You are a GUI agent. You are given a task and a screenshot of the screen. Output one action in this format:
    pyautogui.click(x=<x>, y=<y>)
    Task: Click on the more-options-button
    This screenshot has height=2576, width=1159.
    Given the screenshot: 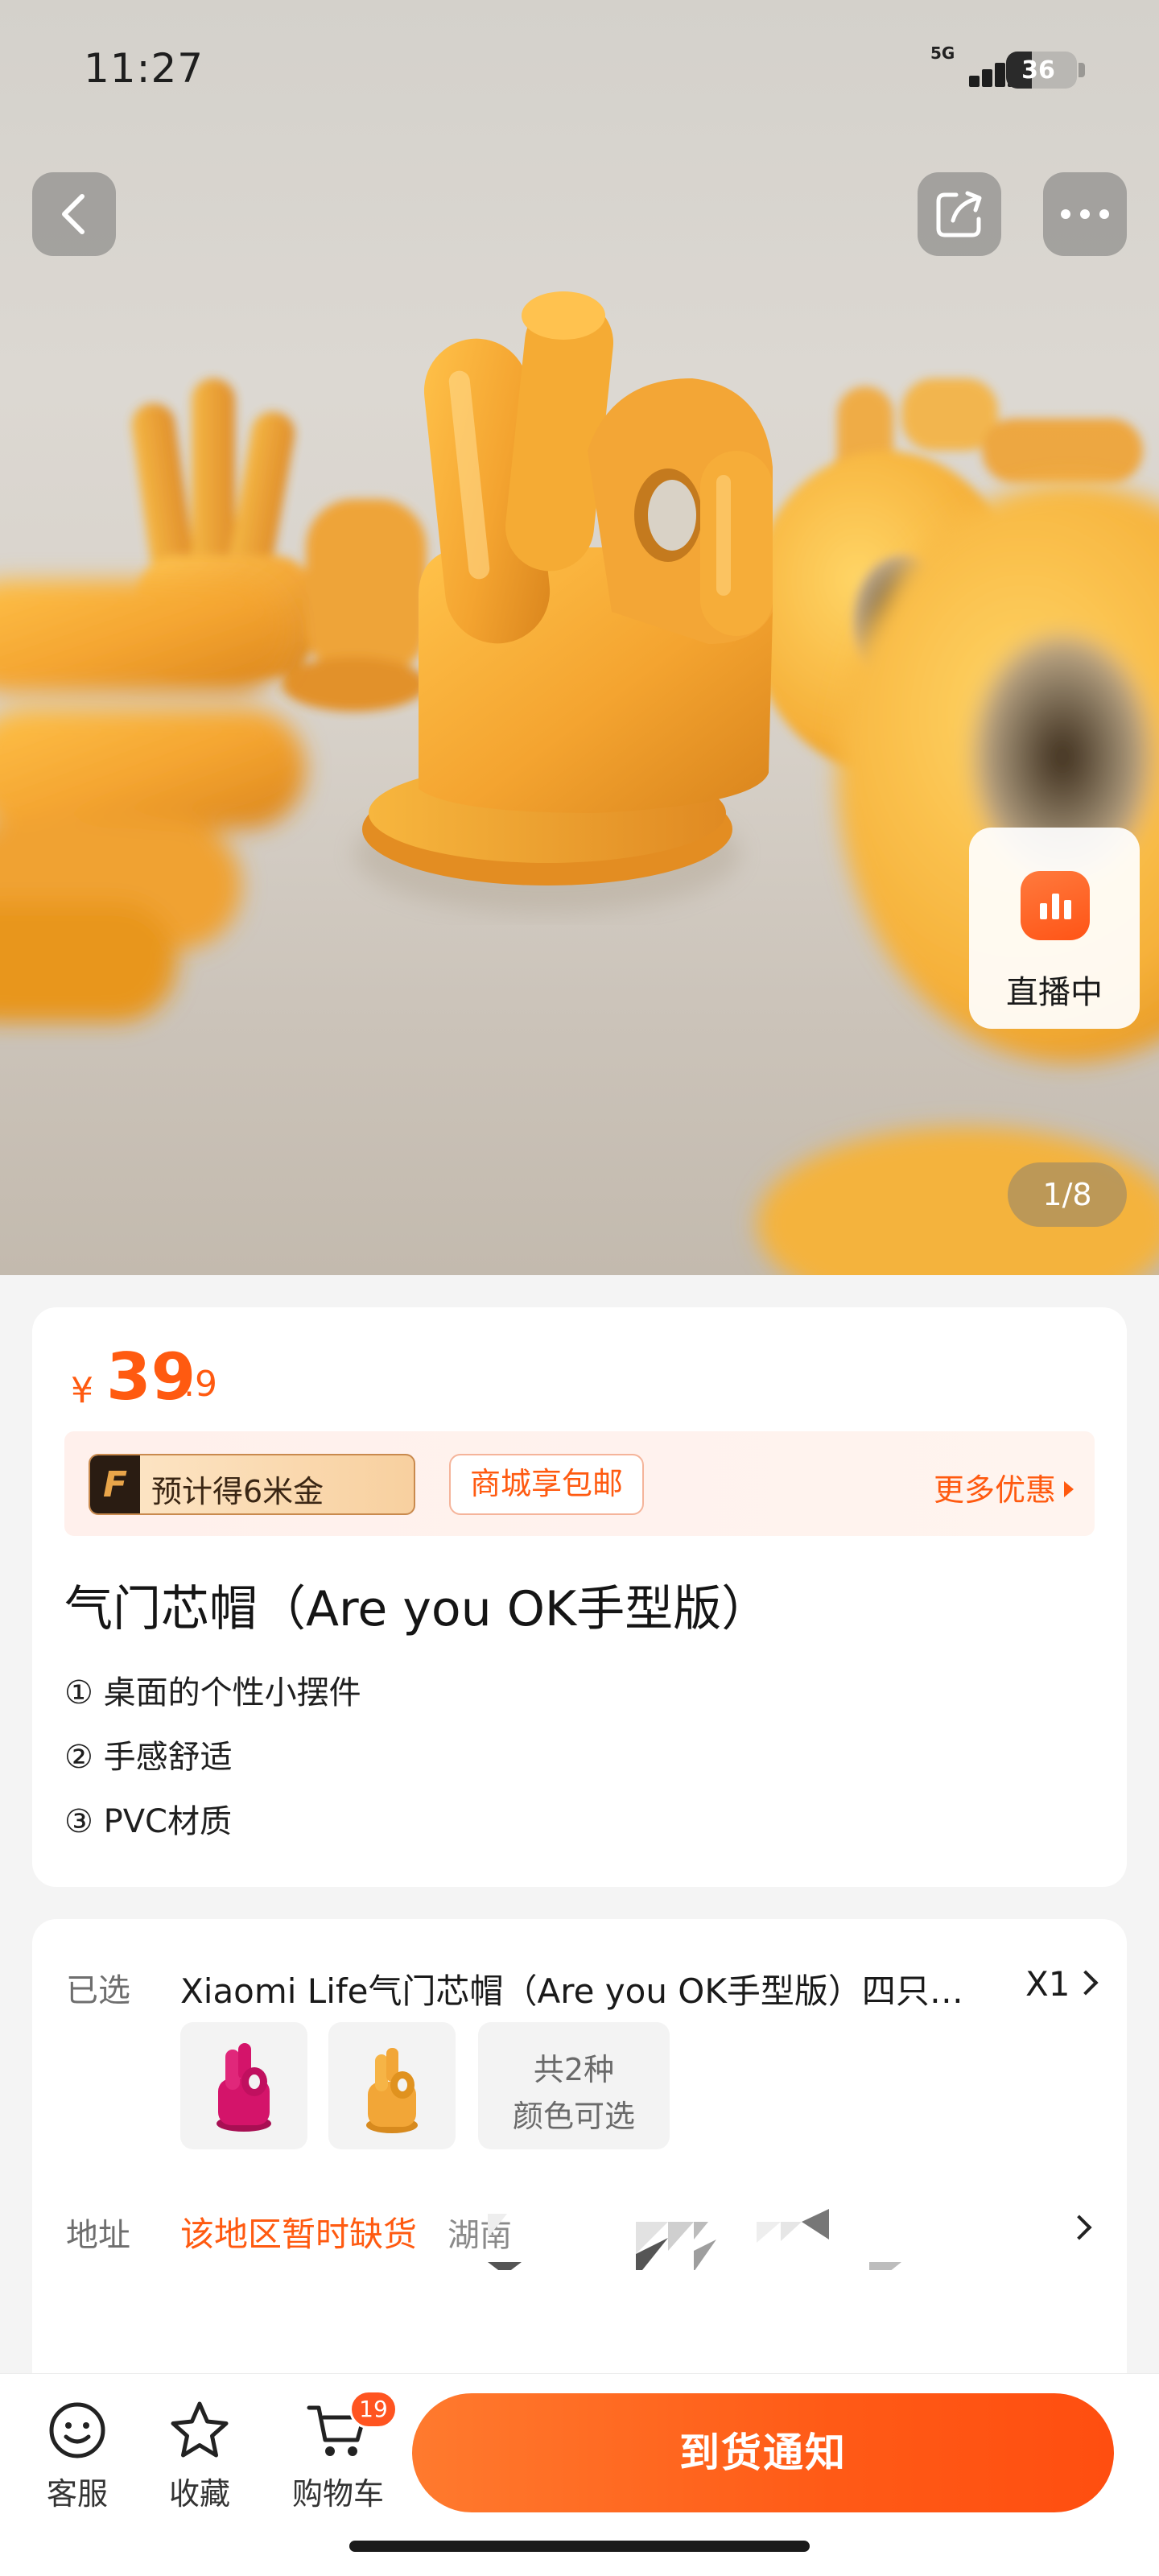 What is the action you would take?
    pyautogui.click(x=1085, y=214)
    